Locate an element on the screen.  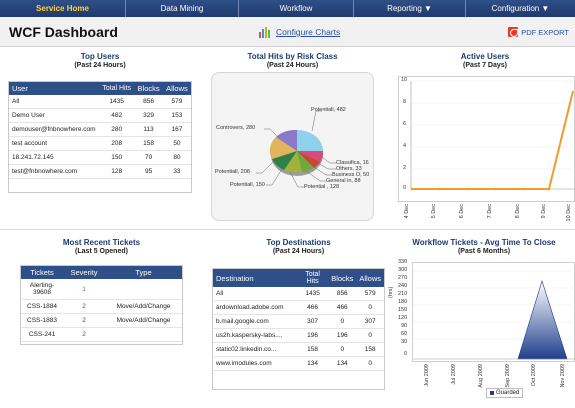
nav-service-home: Service Home is located at coordinates (63, 8).